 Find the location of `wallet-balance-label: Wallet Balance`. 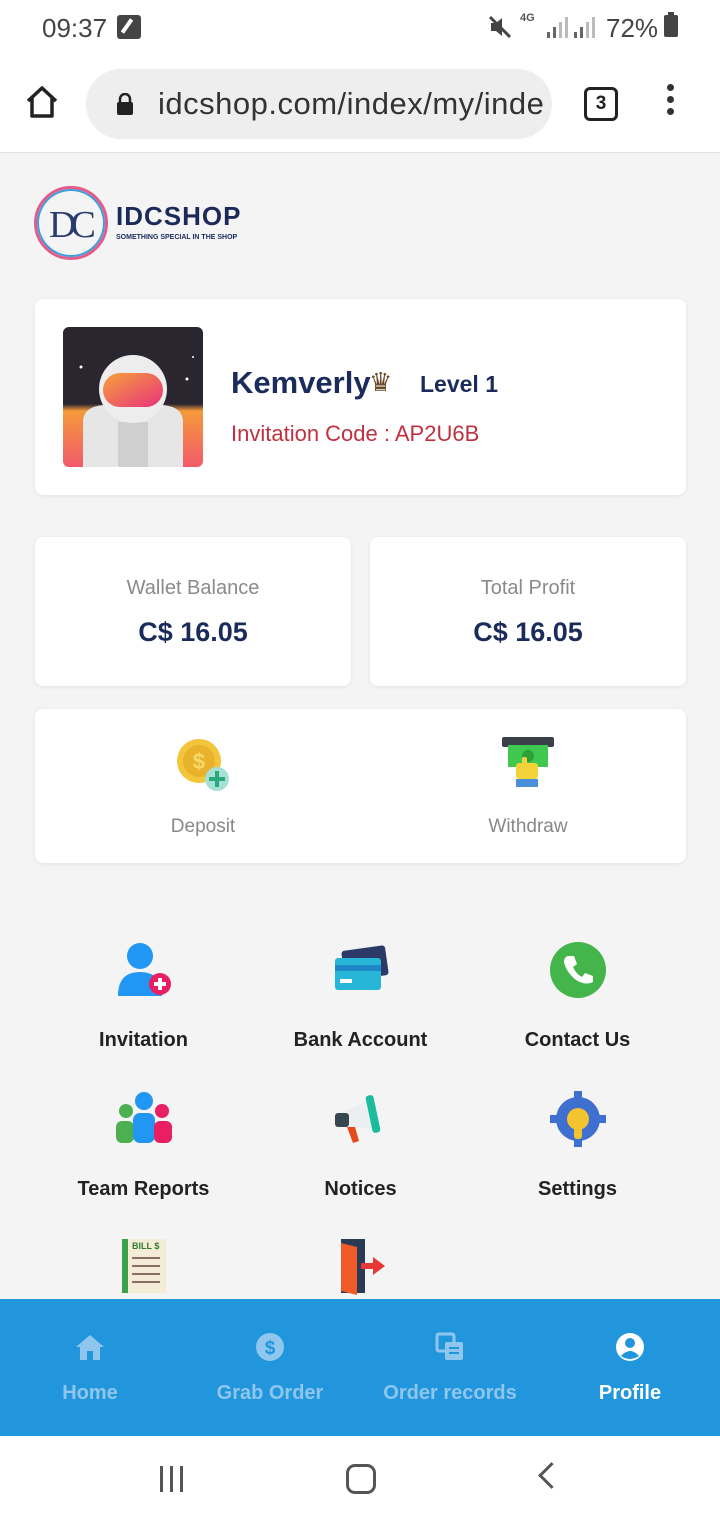

wallet-balance-label: Wallet Balance is located at coordinates (193, 588).